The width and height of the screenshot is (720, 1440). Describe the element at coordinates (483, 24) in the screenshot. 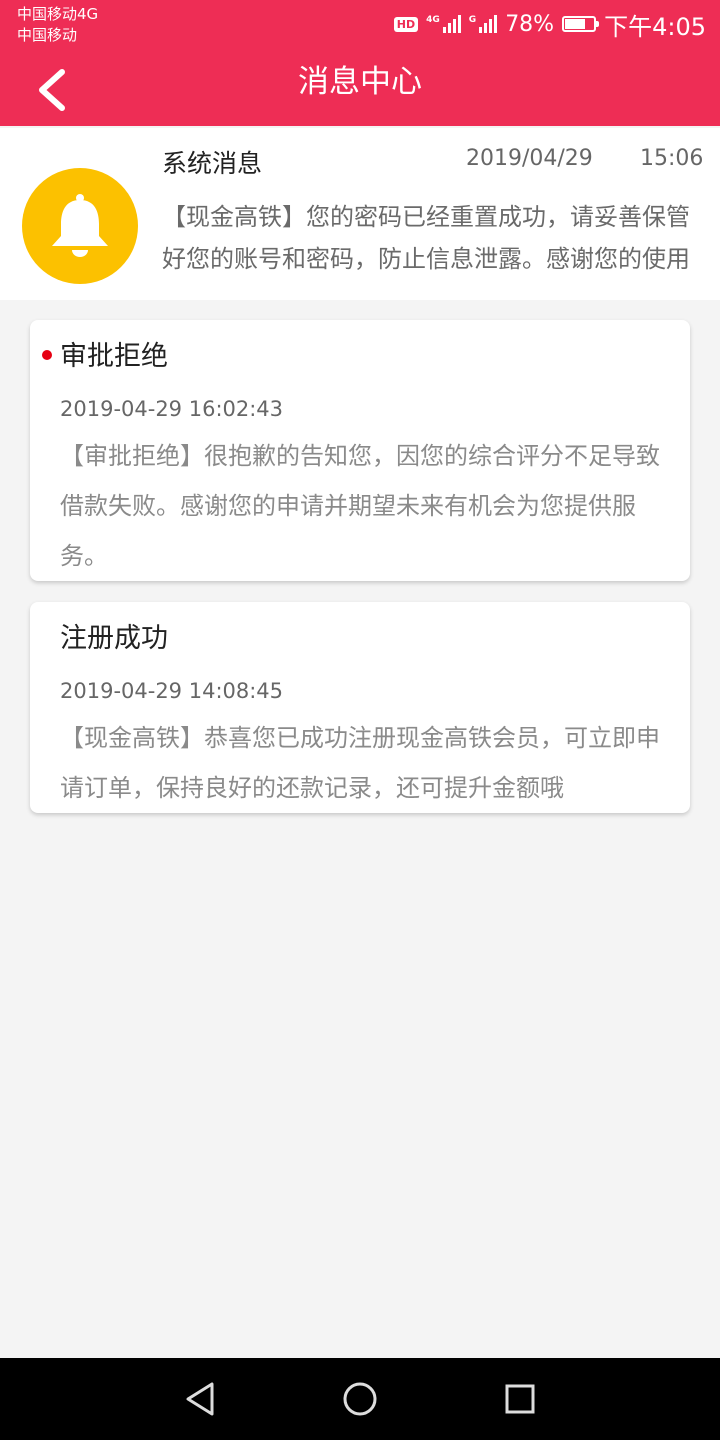

I see `signal-g-icon: G` at that location.